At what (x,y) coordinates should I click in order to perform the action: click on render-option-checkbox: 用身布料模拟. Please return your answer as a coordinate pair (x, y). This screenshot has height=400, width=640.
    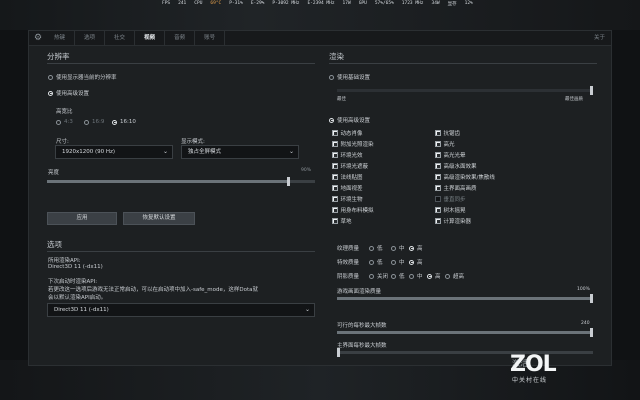
    Looking at the image, I should click on (353, 210).